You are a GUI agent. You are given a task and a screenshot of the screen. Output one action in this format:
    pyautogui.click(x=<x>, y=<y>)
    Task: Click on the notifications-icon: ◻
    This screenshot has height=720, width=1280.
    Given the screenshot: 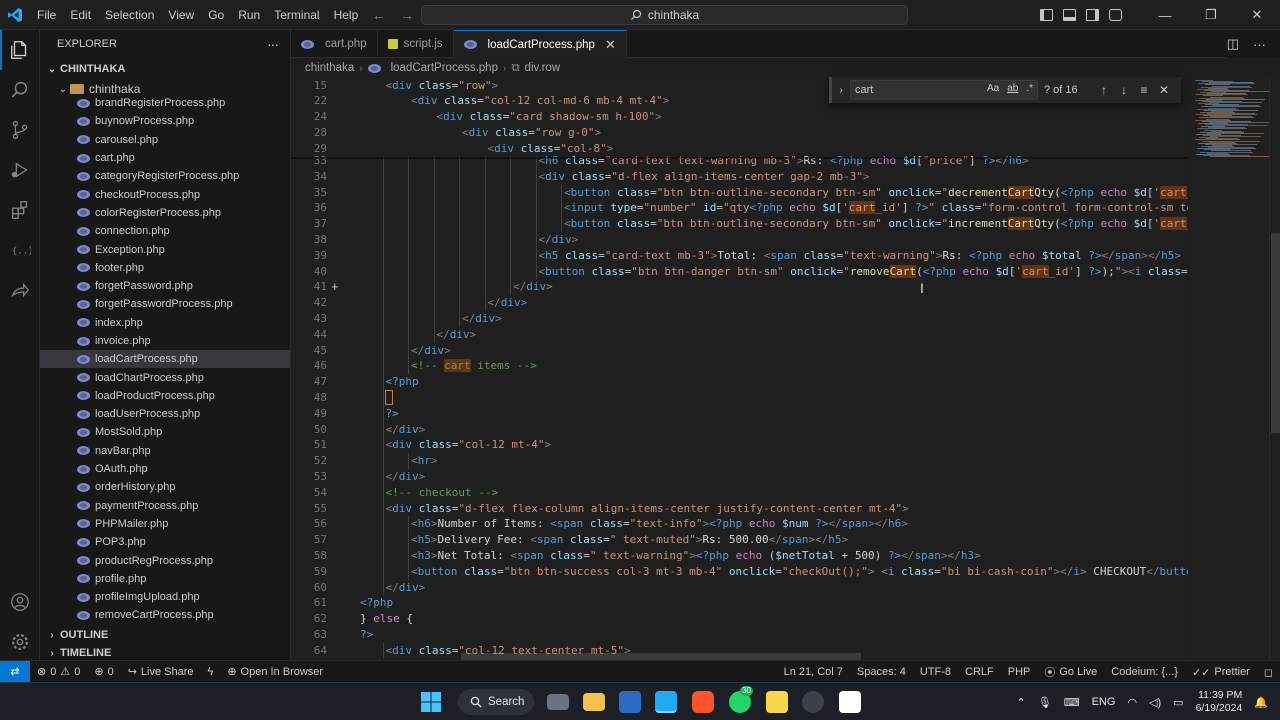 What is the action you would take?
    pyautogui.click(x=1268, y=672)
    